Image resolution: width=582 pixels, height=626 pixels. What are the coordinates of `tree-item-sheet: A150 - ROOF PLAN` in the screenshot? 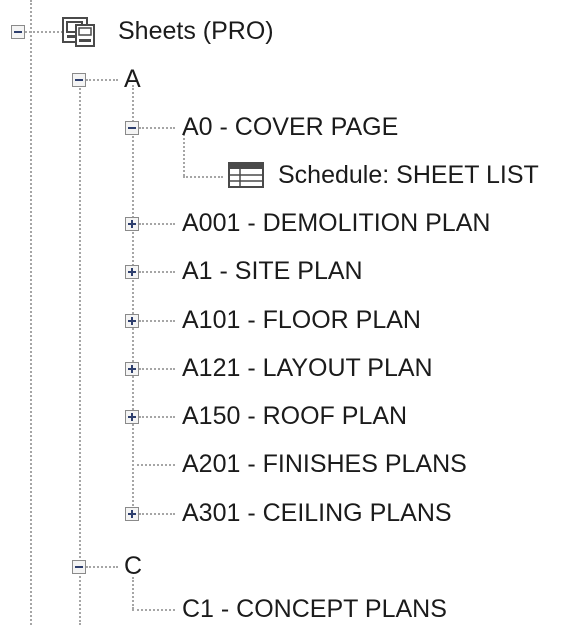 It's located at (294, 416).